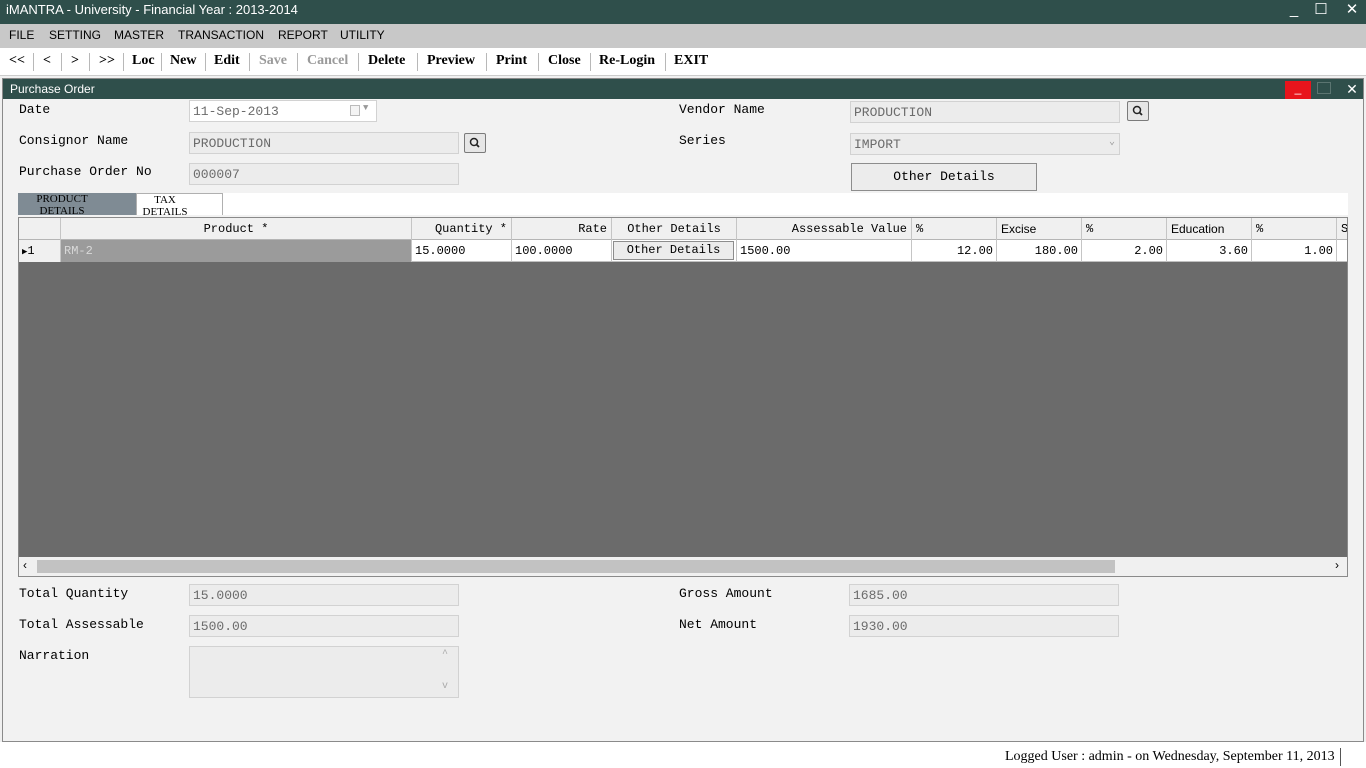 This screenshot has width=1366, height=768. Describe the element at coordinates (25, 565) in the screenshot. I see `scroll-left-icon: ‹` at that location.